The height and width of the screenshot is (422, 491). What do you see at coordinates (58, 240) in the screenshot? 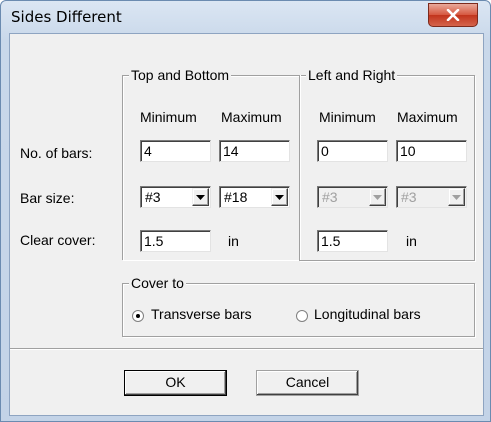
I see `clear-cover-label: Clear cover:` at bounding box center [58, 240].